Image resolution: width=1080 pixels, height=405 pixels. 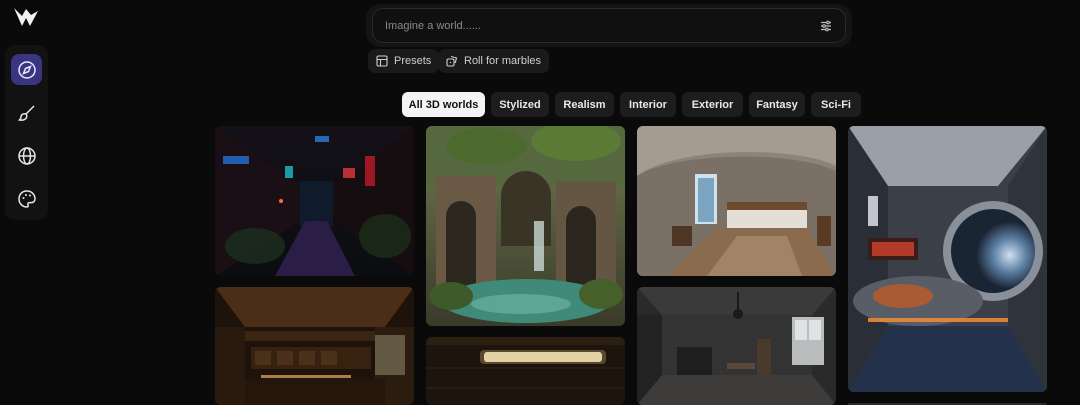 I want to click on filter-label: Exterior, so click(x=712, y=104).